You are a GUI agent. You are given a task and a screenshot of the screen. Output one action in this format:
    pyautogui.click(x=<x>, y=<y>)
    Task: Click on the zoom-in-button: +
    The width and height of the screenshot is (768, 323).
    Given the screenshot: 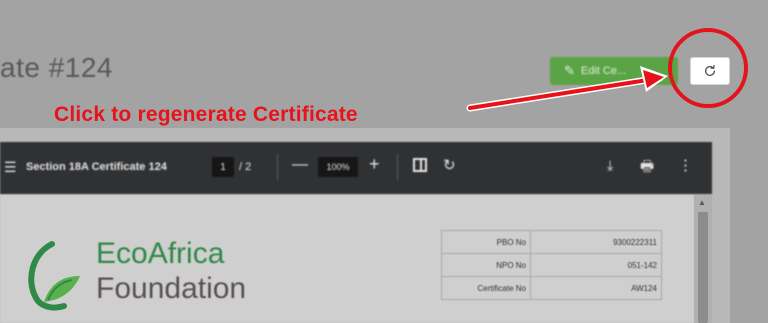 What is the action you would take?
    pyautogui.click(x=374, y=164)
    